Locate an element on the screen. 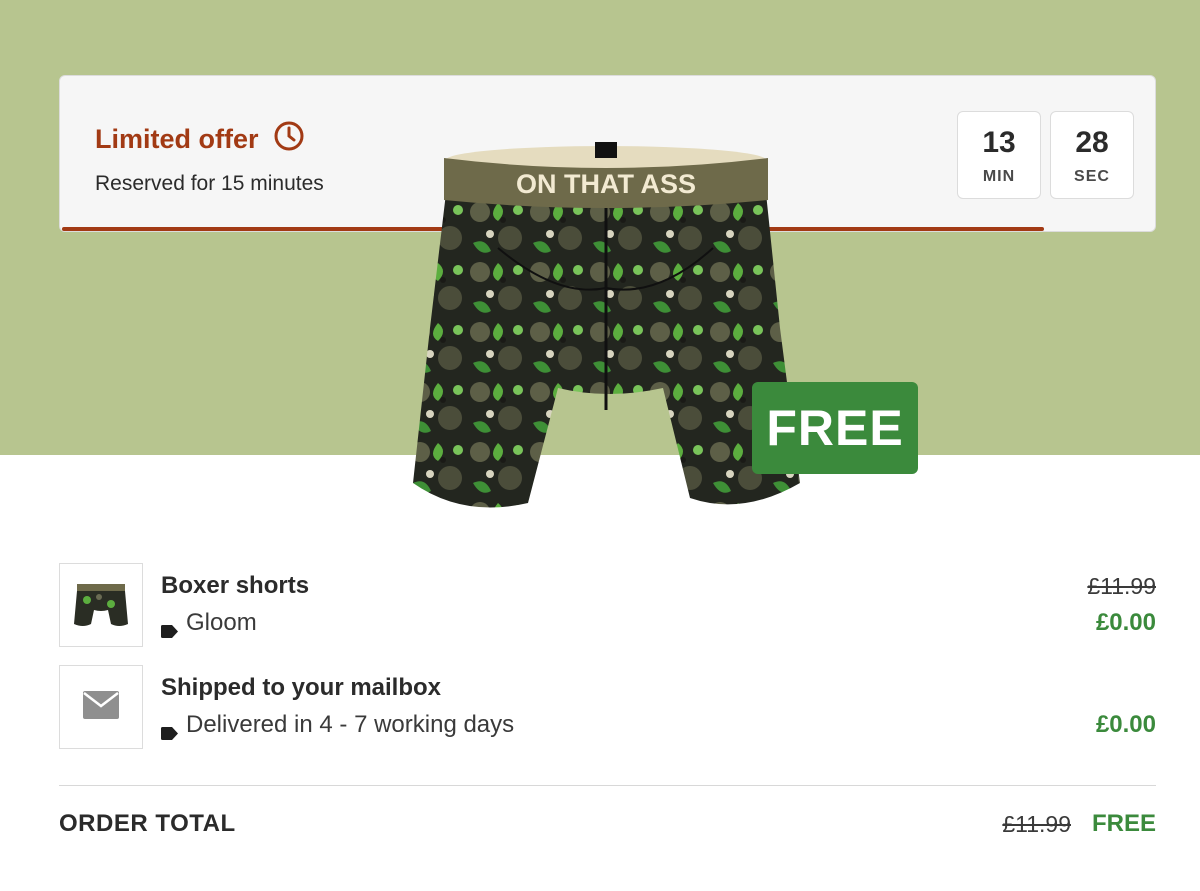  item-detail: Gloom is located at coordinates (209, 623).